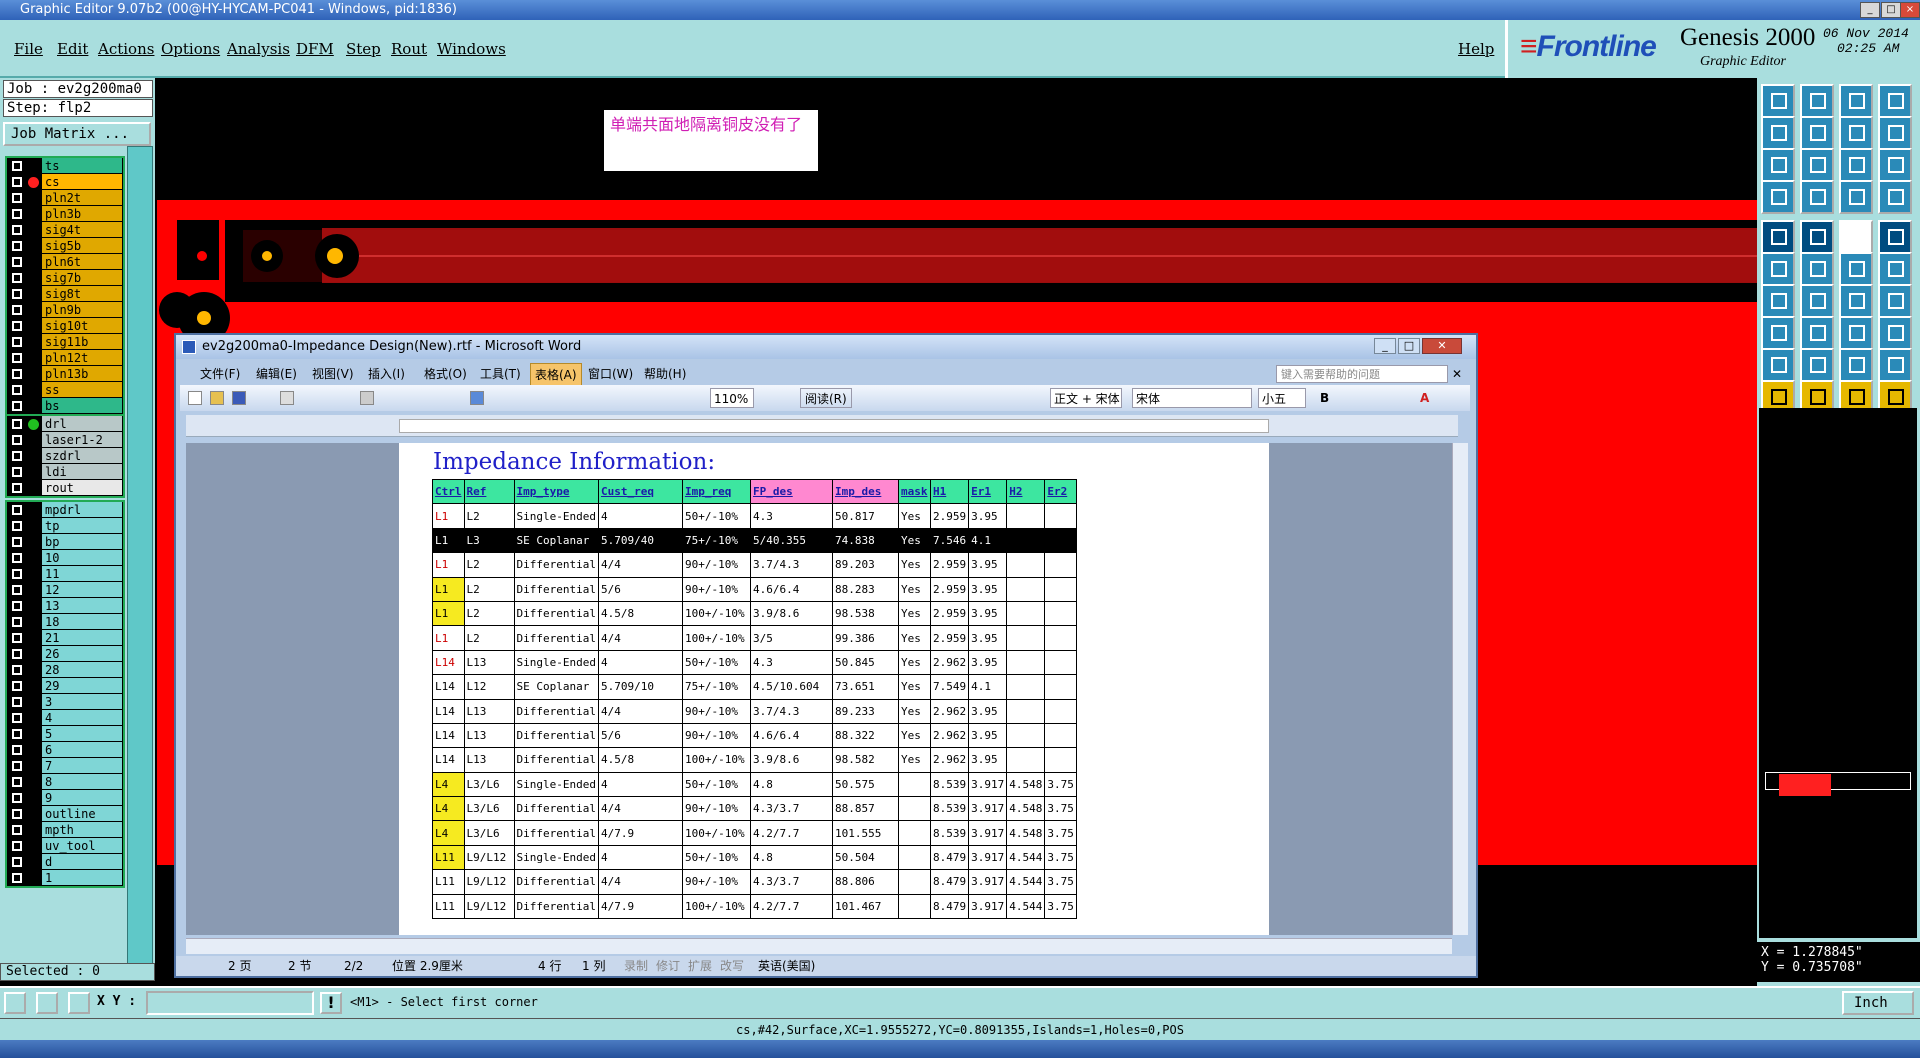 This screenshot has height=1058, width=1920. I want to click on layer-row: ss, so click(65, 390).